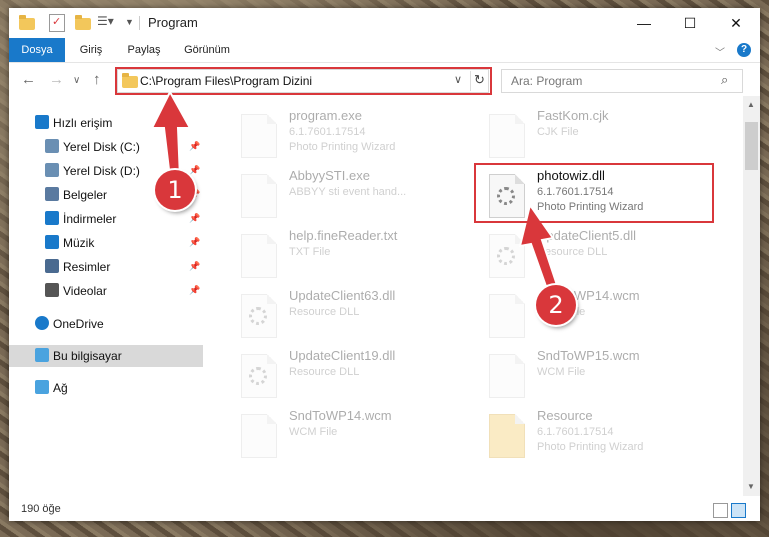 The width and height of the screenshot is (769, 537). Describe the element at coordinates (594, 193) in the screenshot. I see `highlight-photowiz` at that location.